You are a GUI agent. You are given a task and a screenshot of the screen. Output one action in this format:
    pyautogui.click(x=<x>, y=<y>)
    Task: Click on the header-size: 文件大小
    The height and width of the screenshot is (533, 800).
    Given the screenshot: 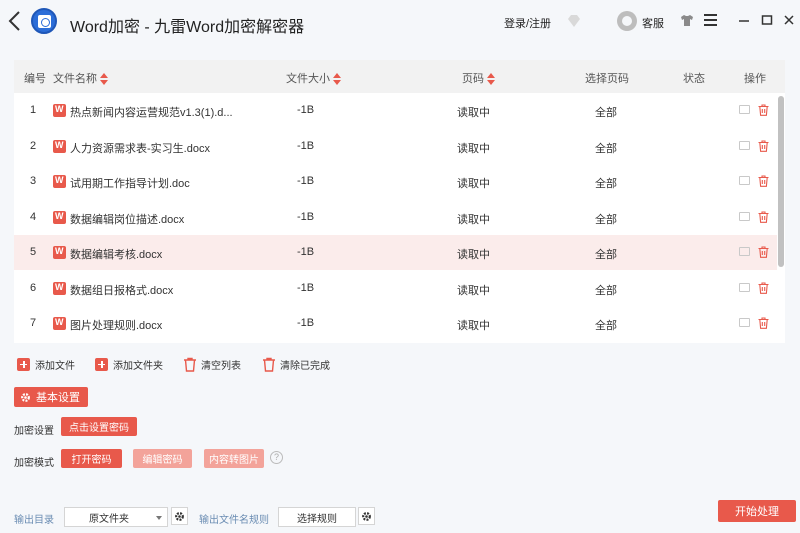 What is the action you would take?
    pyautogui.click(x=313, y=78)
    